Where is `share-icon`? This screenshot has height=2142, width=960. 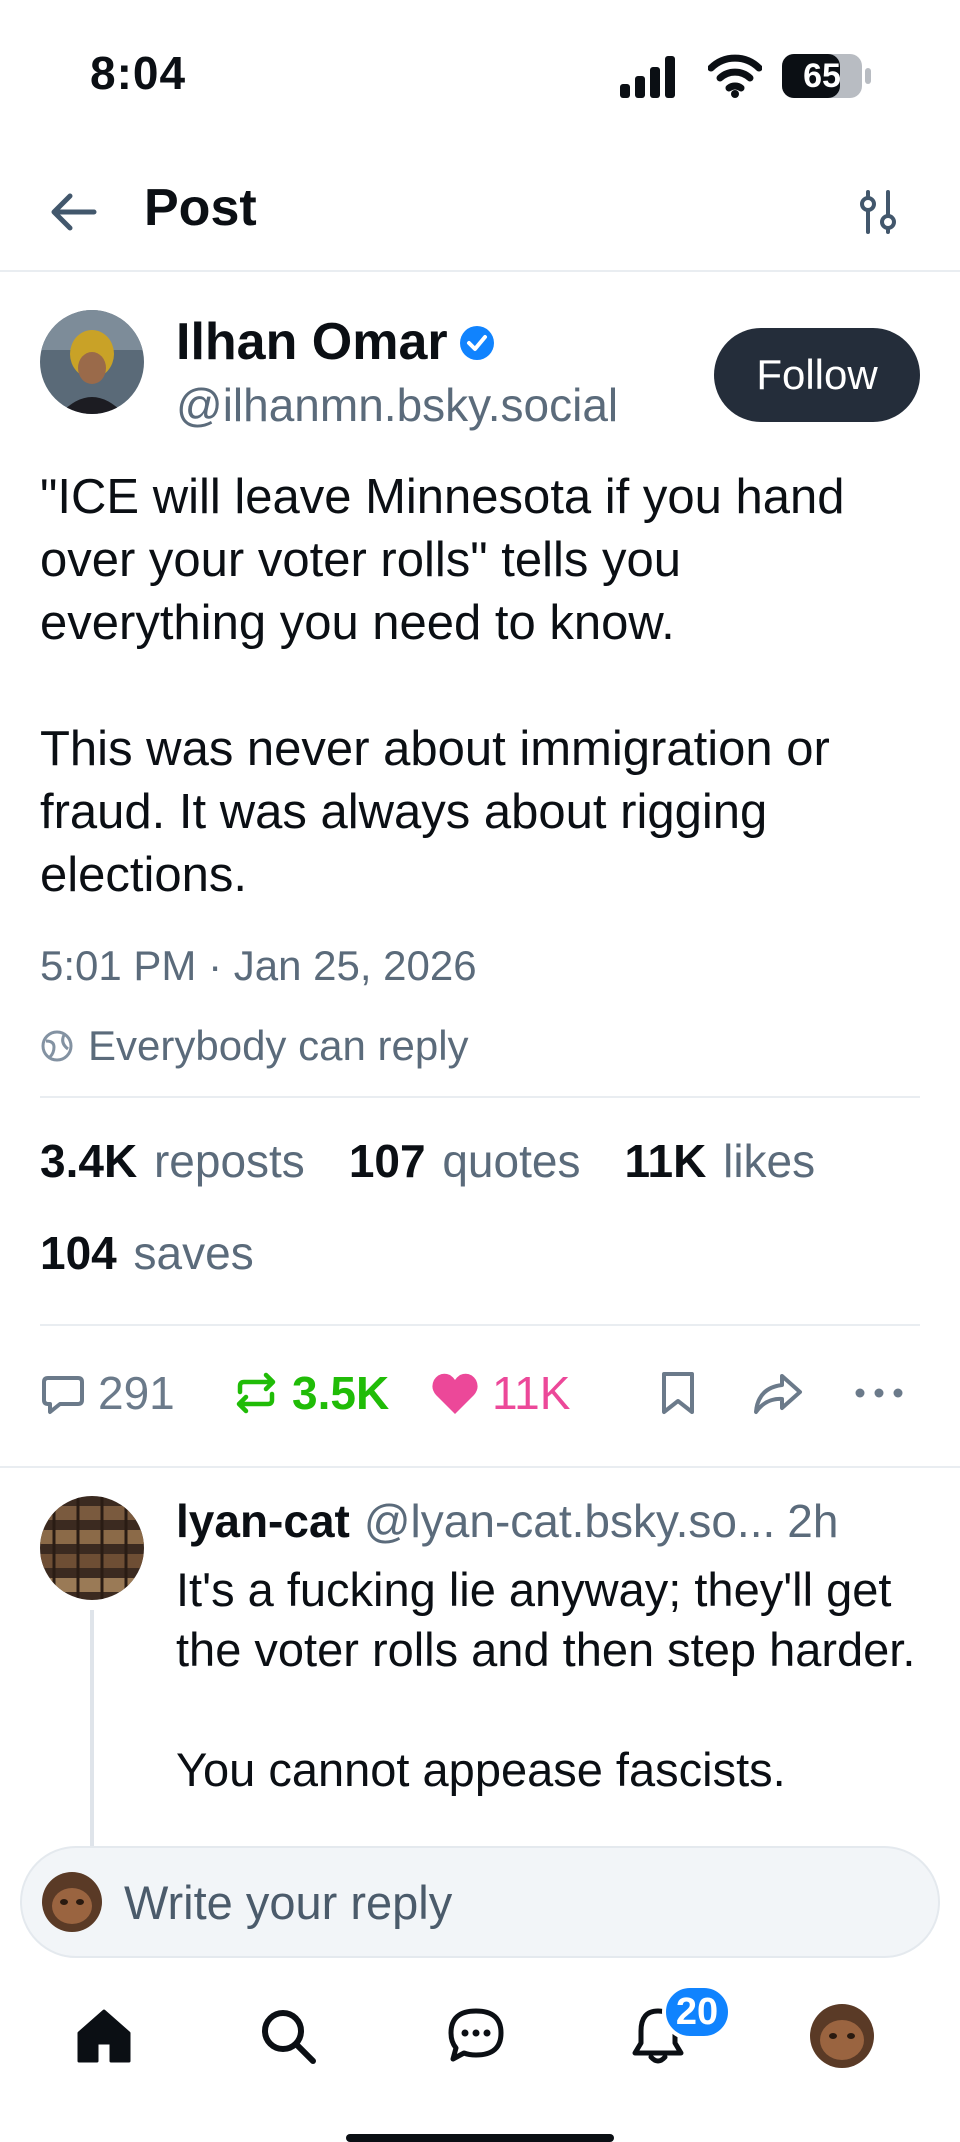 share-icon is located at coordinates (778, 1394).